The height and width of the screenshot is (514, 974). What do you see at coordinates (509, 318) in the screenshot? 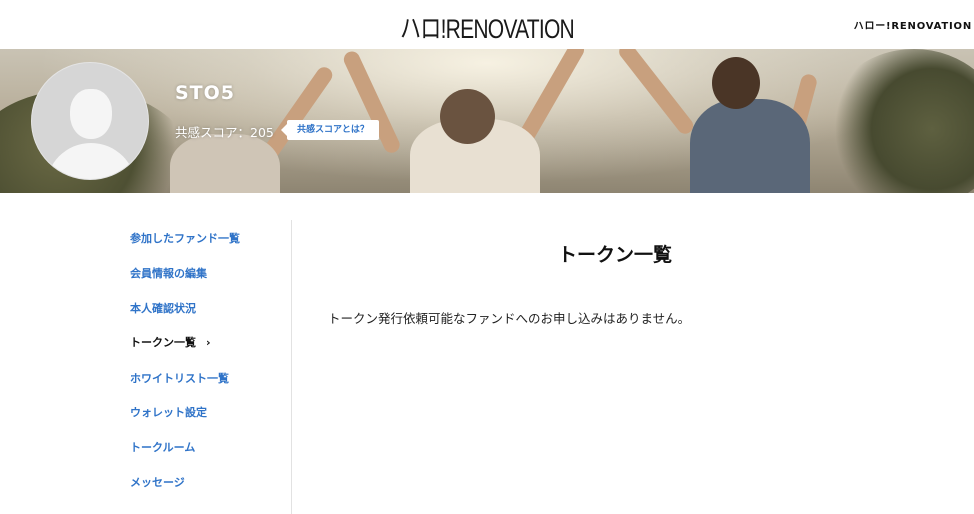
I see `empty-state-message: トークン発行依頼可能なファンドへのお申し込みはありません。` at bounding box center [509, 318].